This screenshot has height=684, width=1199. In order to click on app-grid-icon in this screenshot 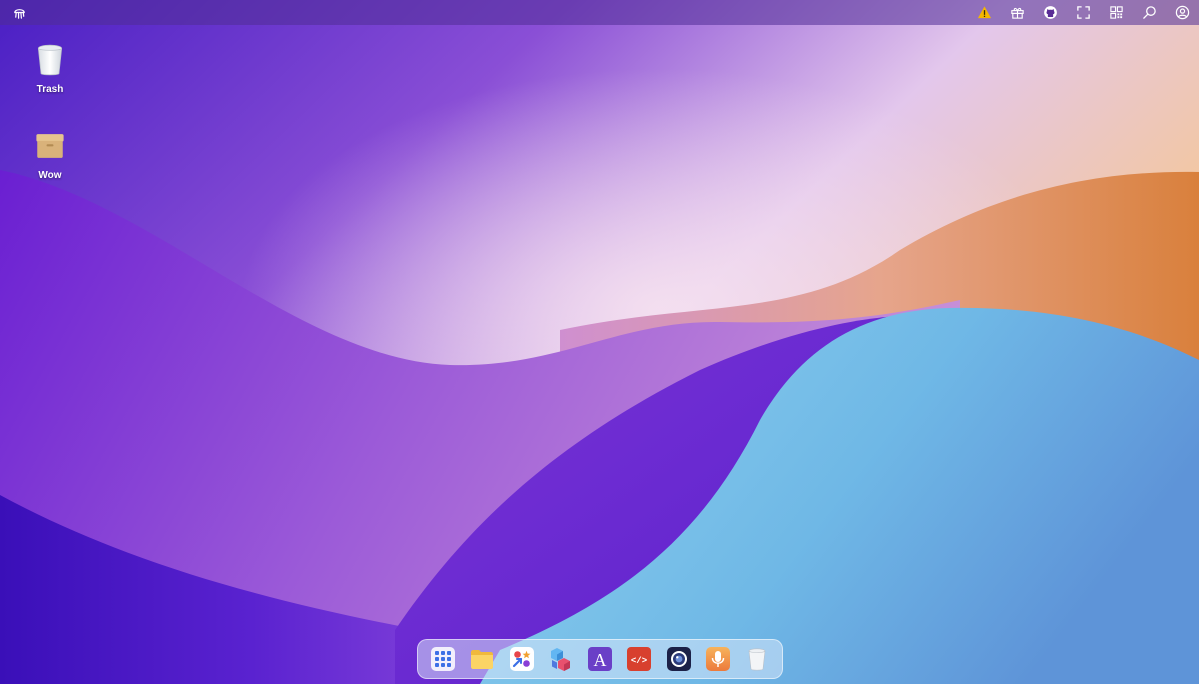, I will do `click(443, 659)`.